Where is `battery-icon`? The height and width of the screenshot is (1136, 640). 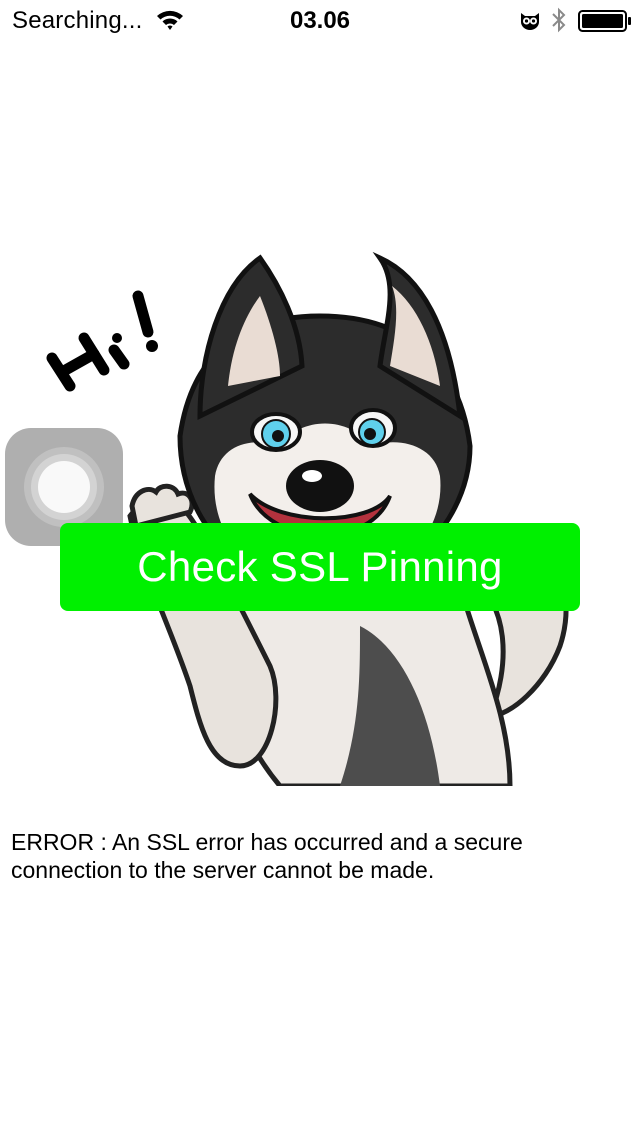 battery-icon is located at coordinates (604, 21).